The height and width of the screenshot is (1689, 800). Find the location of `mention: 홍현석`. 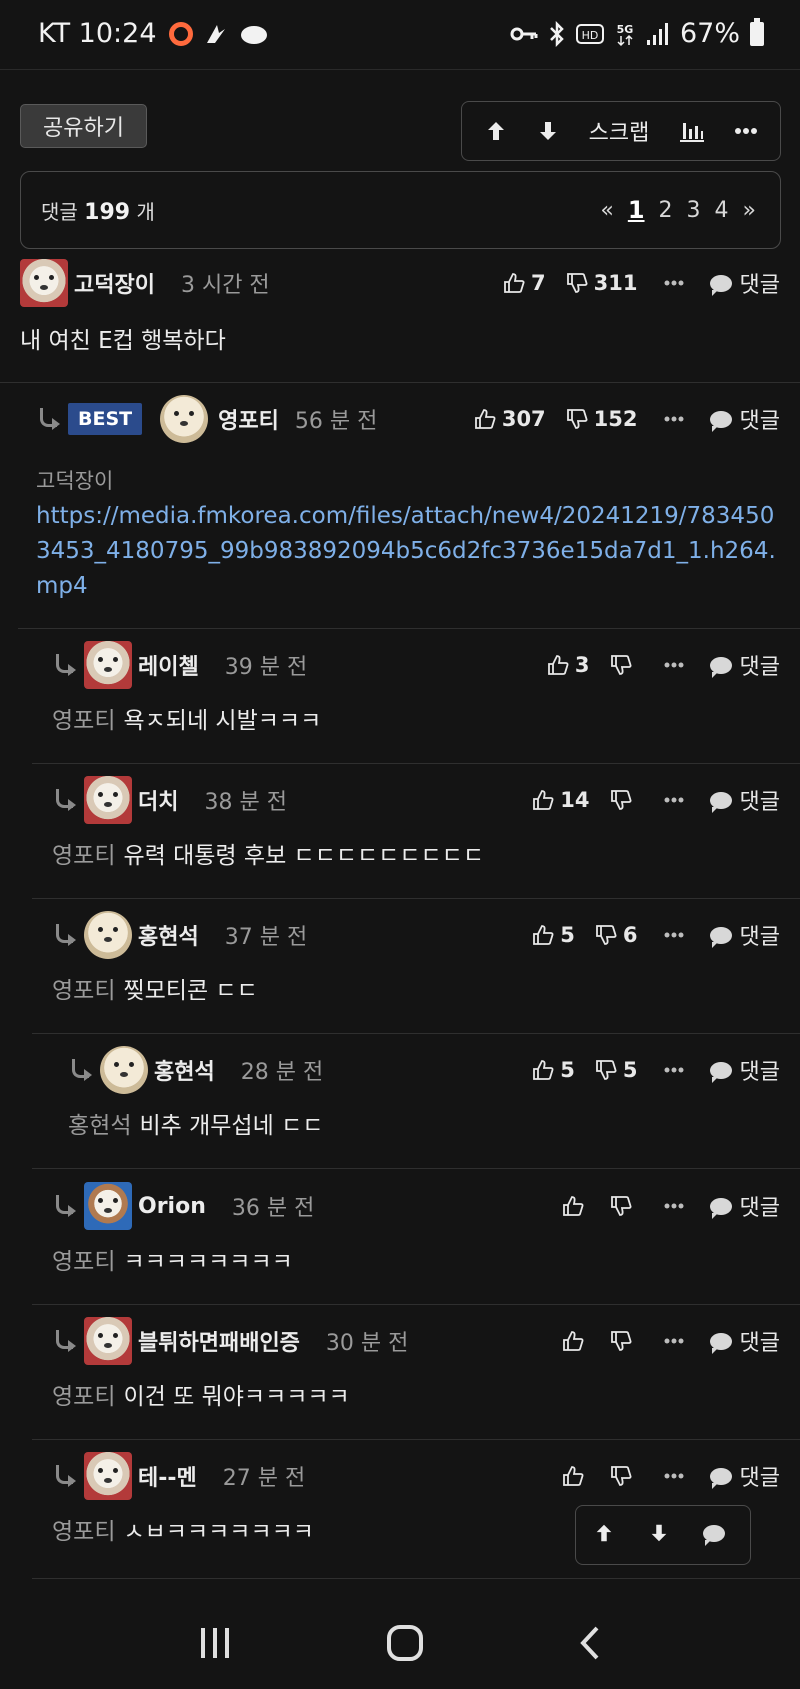

mention: 홍현석 is located at coordinates (99, 1126).